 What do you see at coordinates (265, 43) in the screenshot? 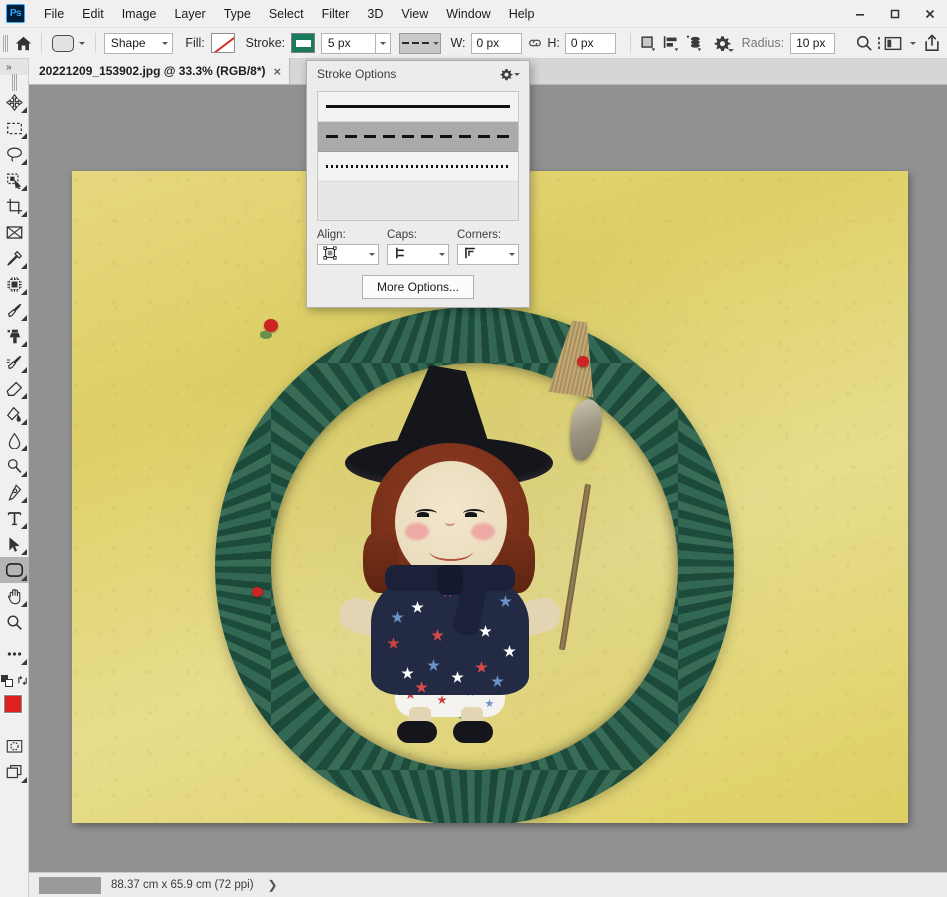
I see `stroke-label: Stroke:` at bounding box center [265, 43].